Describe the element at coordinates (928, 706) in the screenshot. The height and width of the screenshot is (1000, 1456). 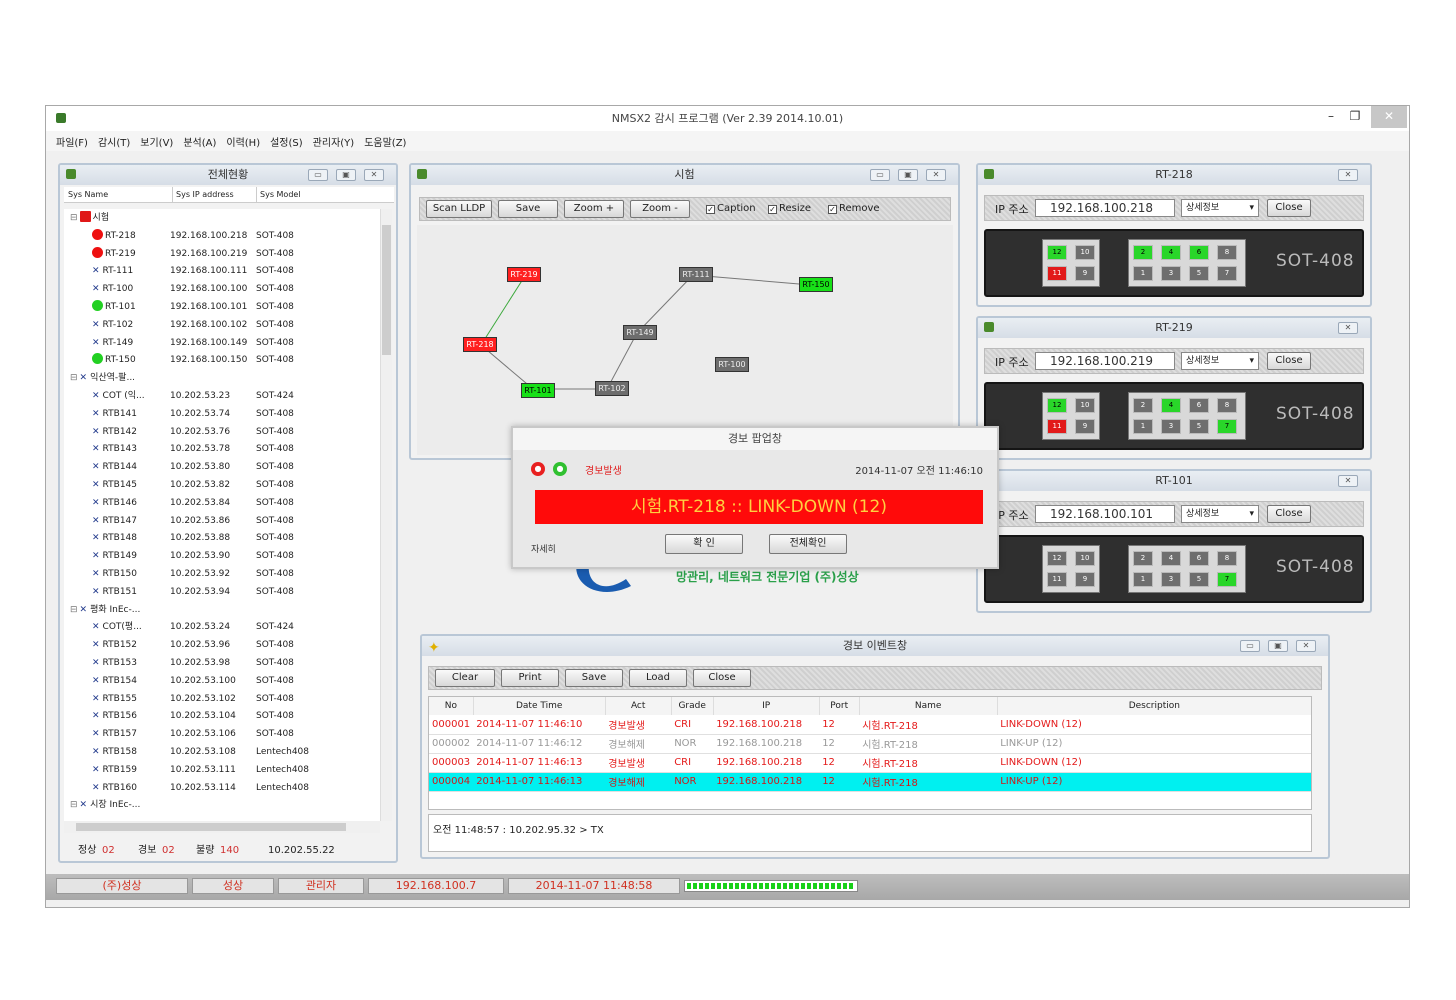
I see `col-name: Name` at that location.